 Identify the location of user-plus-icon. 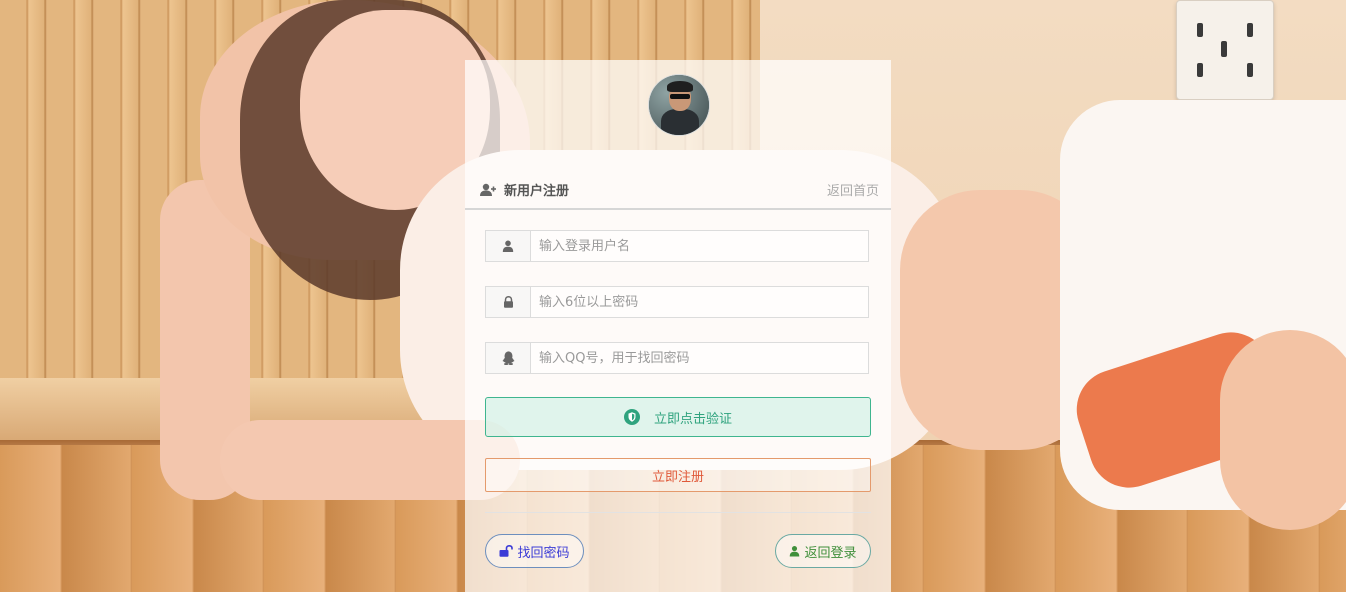
(488, 189).